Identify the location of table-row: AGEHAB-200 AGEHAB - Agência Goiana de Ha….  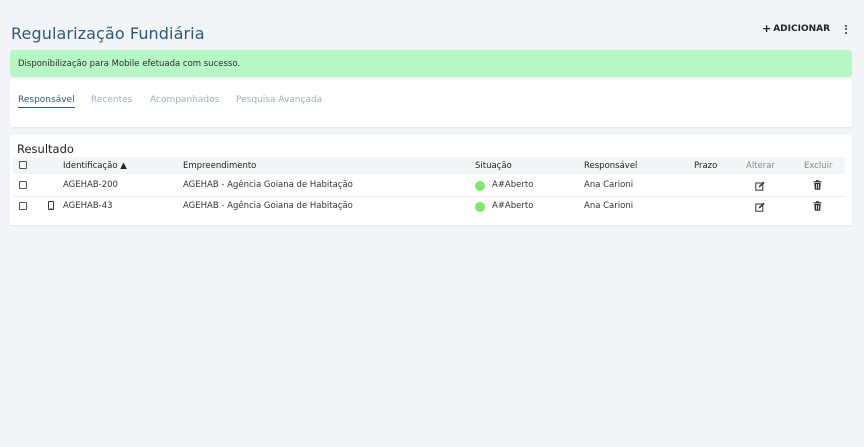
(429, 185).